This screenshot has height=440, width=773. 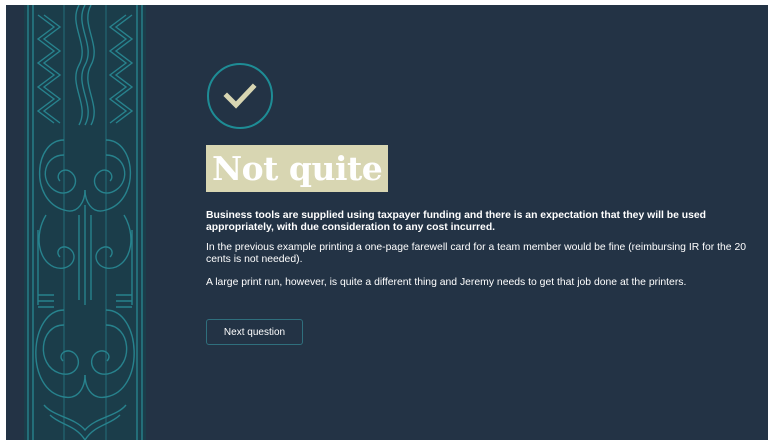 I want to click on check-icon, so click(x=240, y=96).